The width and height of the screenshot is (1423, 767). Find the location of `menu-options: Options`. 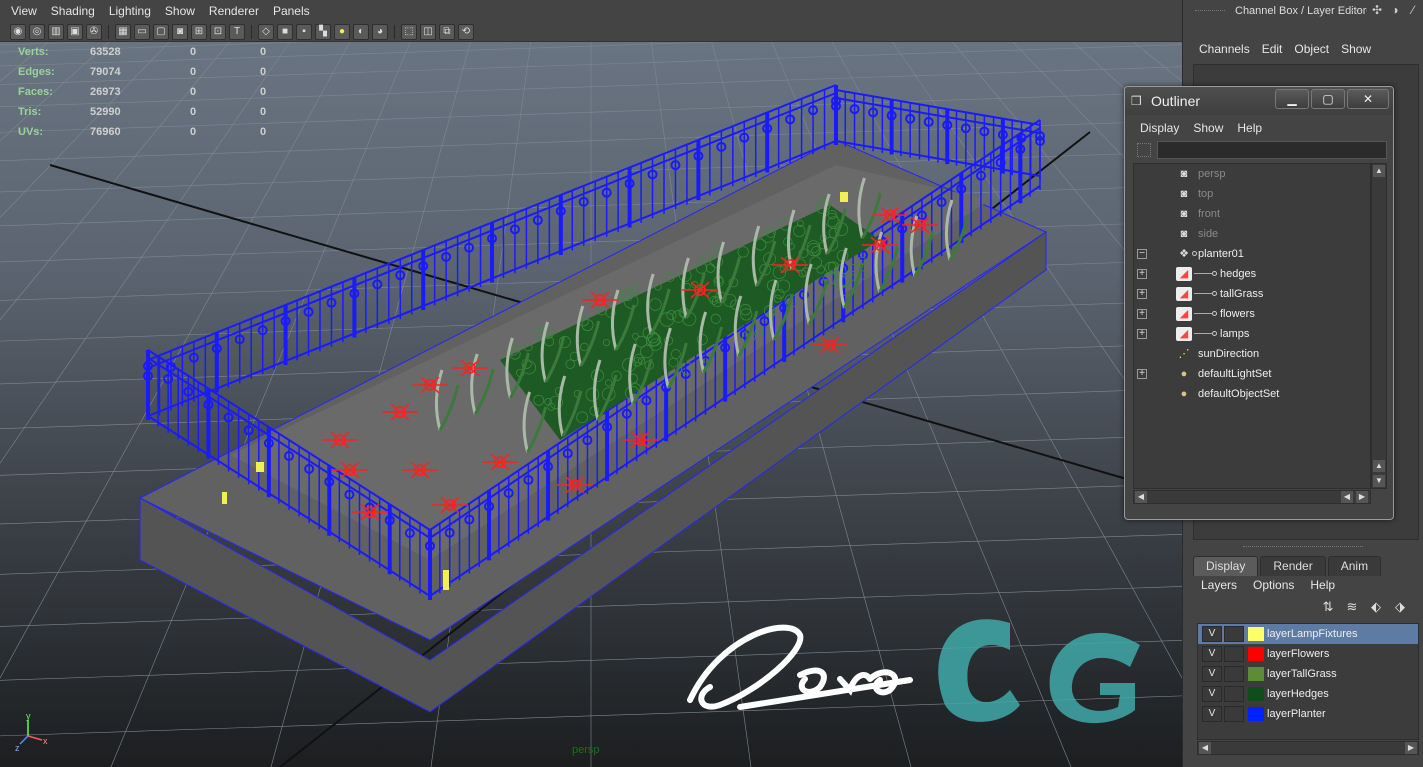

menu-options: Options is located at coordinates (1273, 585).